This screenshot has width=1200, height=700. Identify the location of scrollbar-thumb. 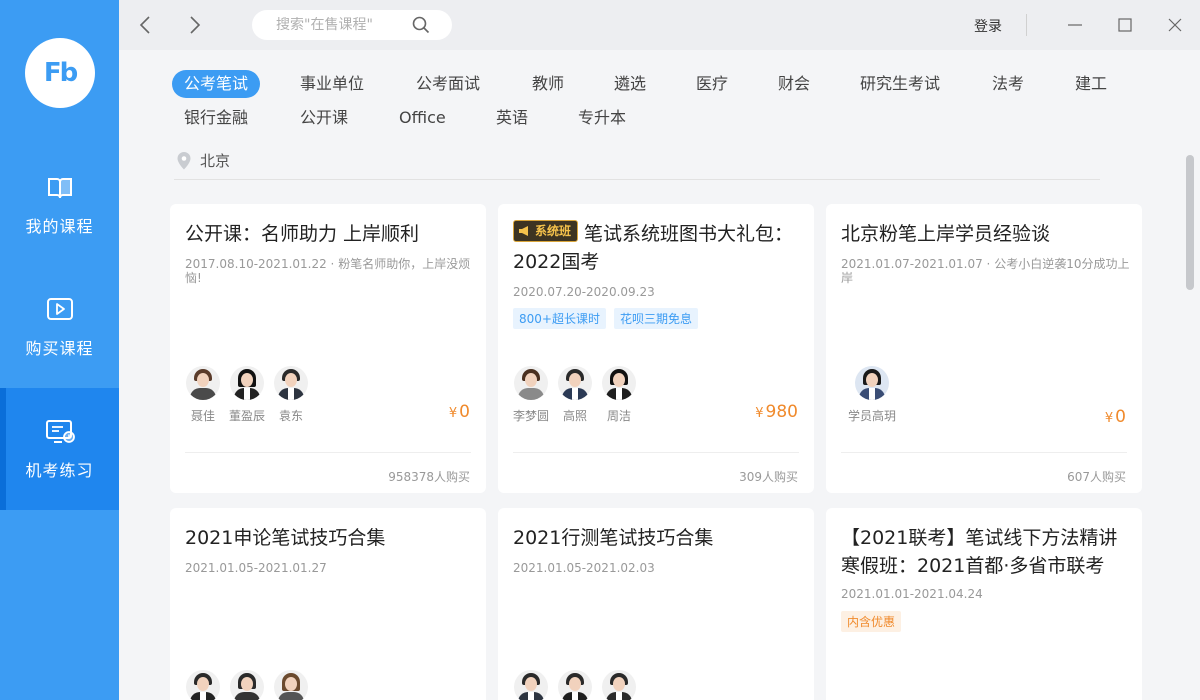
(1190, 222).